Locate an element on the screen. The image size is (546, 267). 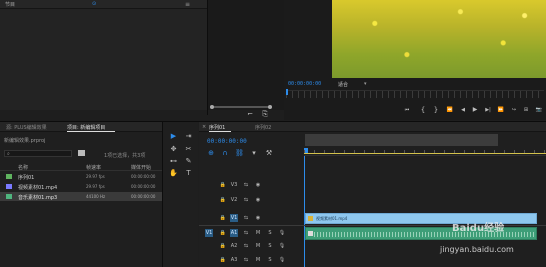
step-forward-icon: ▶| is located at coordinates (488, 110).